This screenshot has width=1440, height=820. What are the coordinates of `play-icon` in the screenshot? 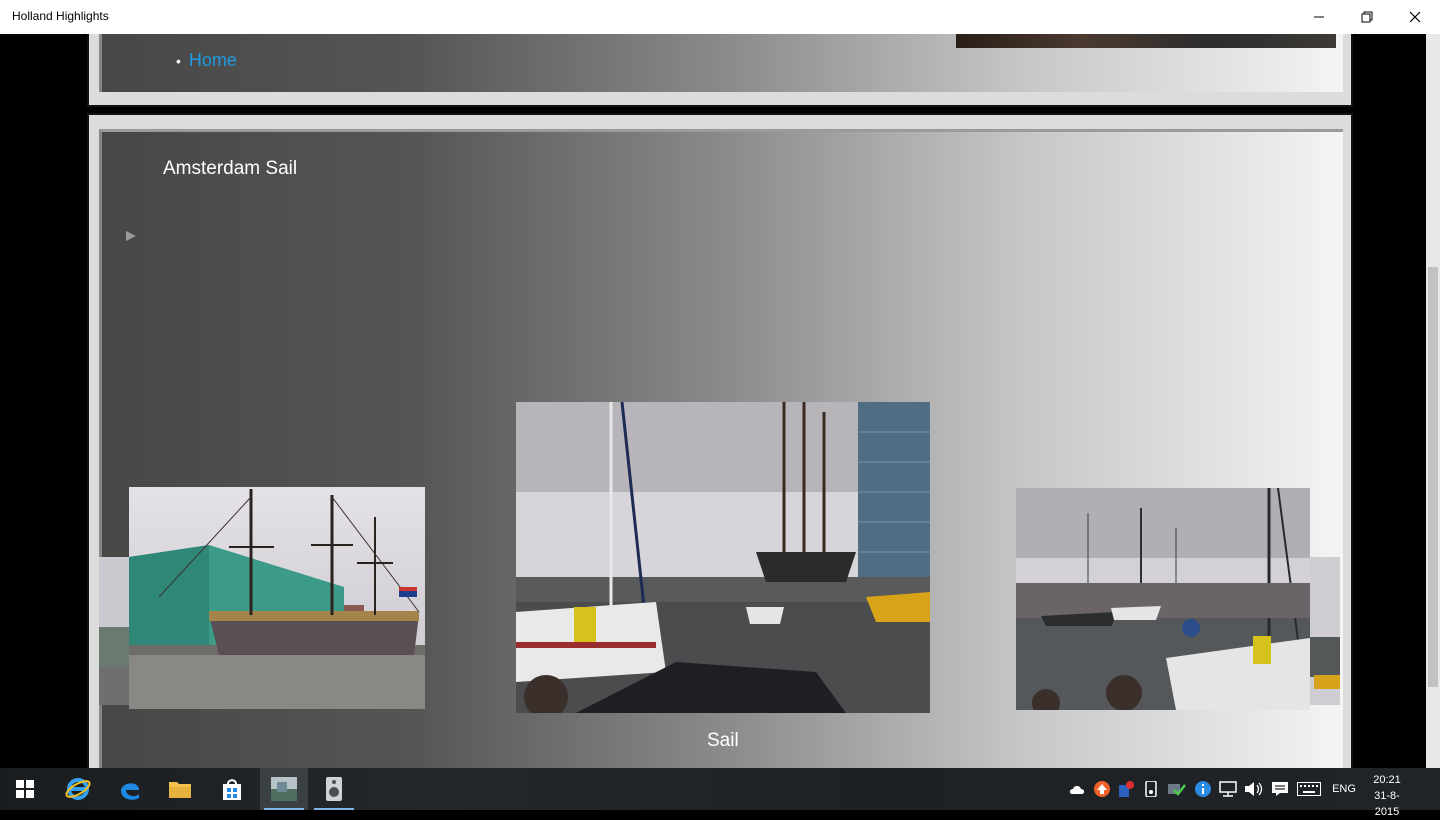 It's located at (131, 236).